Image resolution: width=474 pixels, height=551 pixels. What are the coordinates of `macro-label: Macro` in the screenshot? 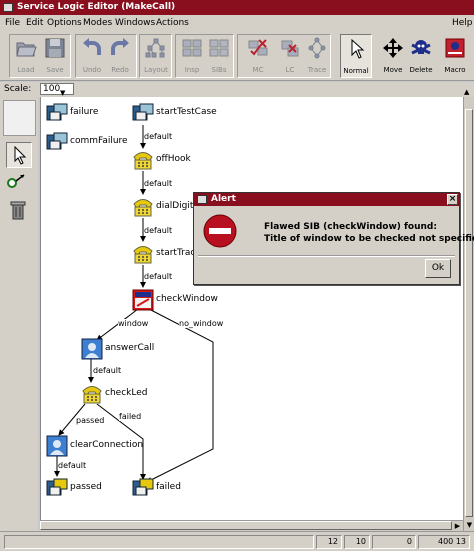 It's located at (455, 70).